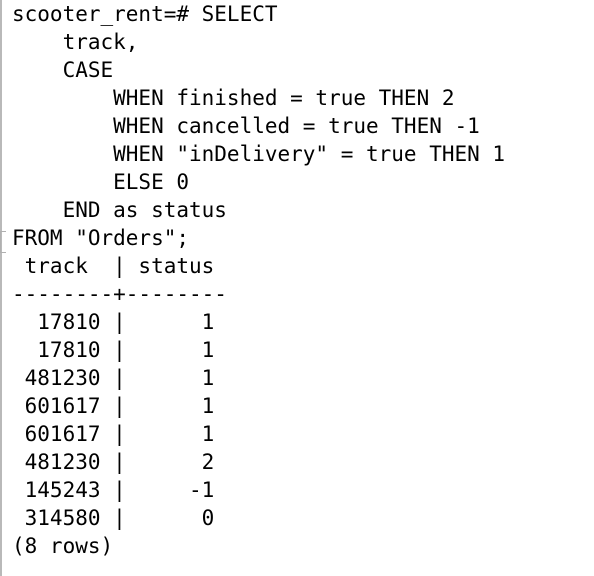  What do you see at coordinates (145, 14) in the screenshot?
I see `prompt-line: scooter_rent=# SELECT` at bounding box center [145, 14].